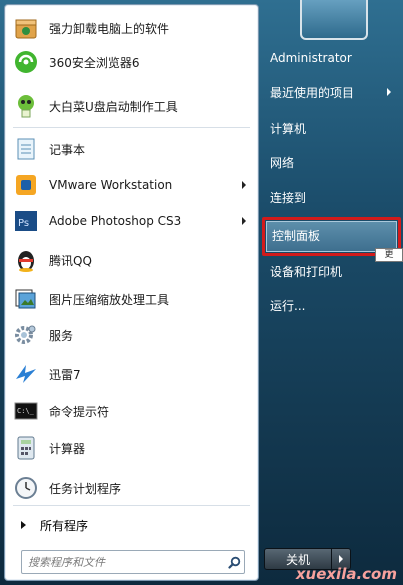 The image size is (403, 585). Describe the element at coordinates (111, 185) in the screenshot. I see `program-label: VMware Workstation` at that location.